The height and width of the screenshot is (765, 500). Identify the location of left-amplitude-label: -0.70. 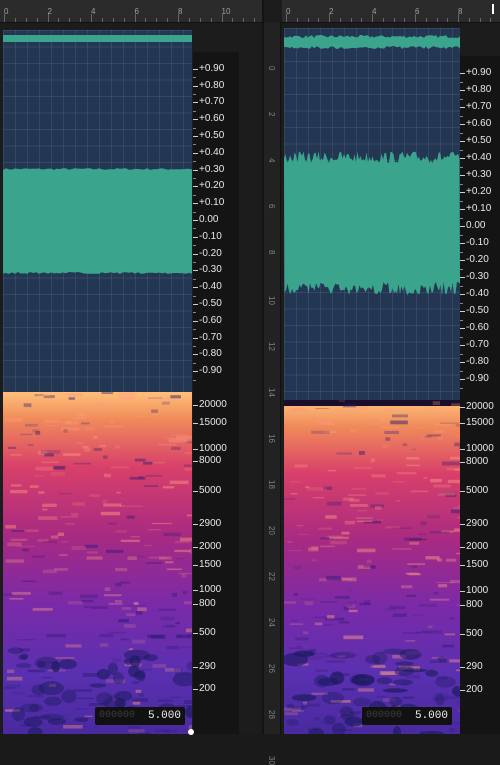
(210, 337).